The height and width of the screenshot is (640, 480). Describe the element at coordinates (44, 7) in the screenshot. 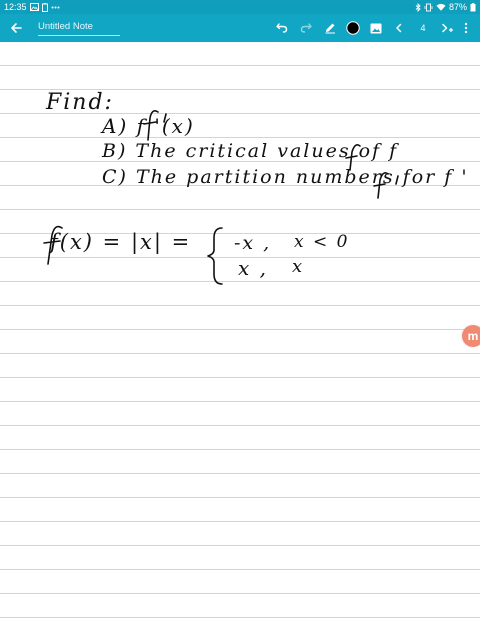

I see `battery-saver-icon` at that location.